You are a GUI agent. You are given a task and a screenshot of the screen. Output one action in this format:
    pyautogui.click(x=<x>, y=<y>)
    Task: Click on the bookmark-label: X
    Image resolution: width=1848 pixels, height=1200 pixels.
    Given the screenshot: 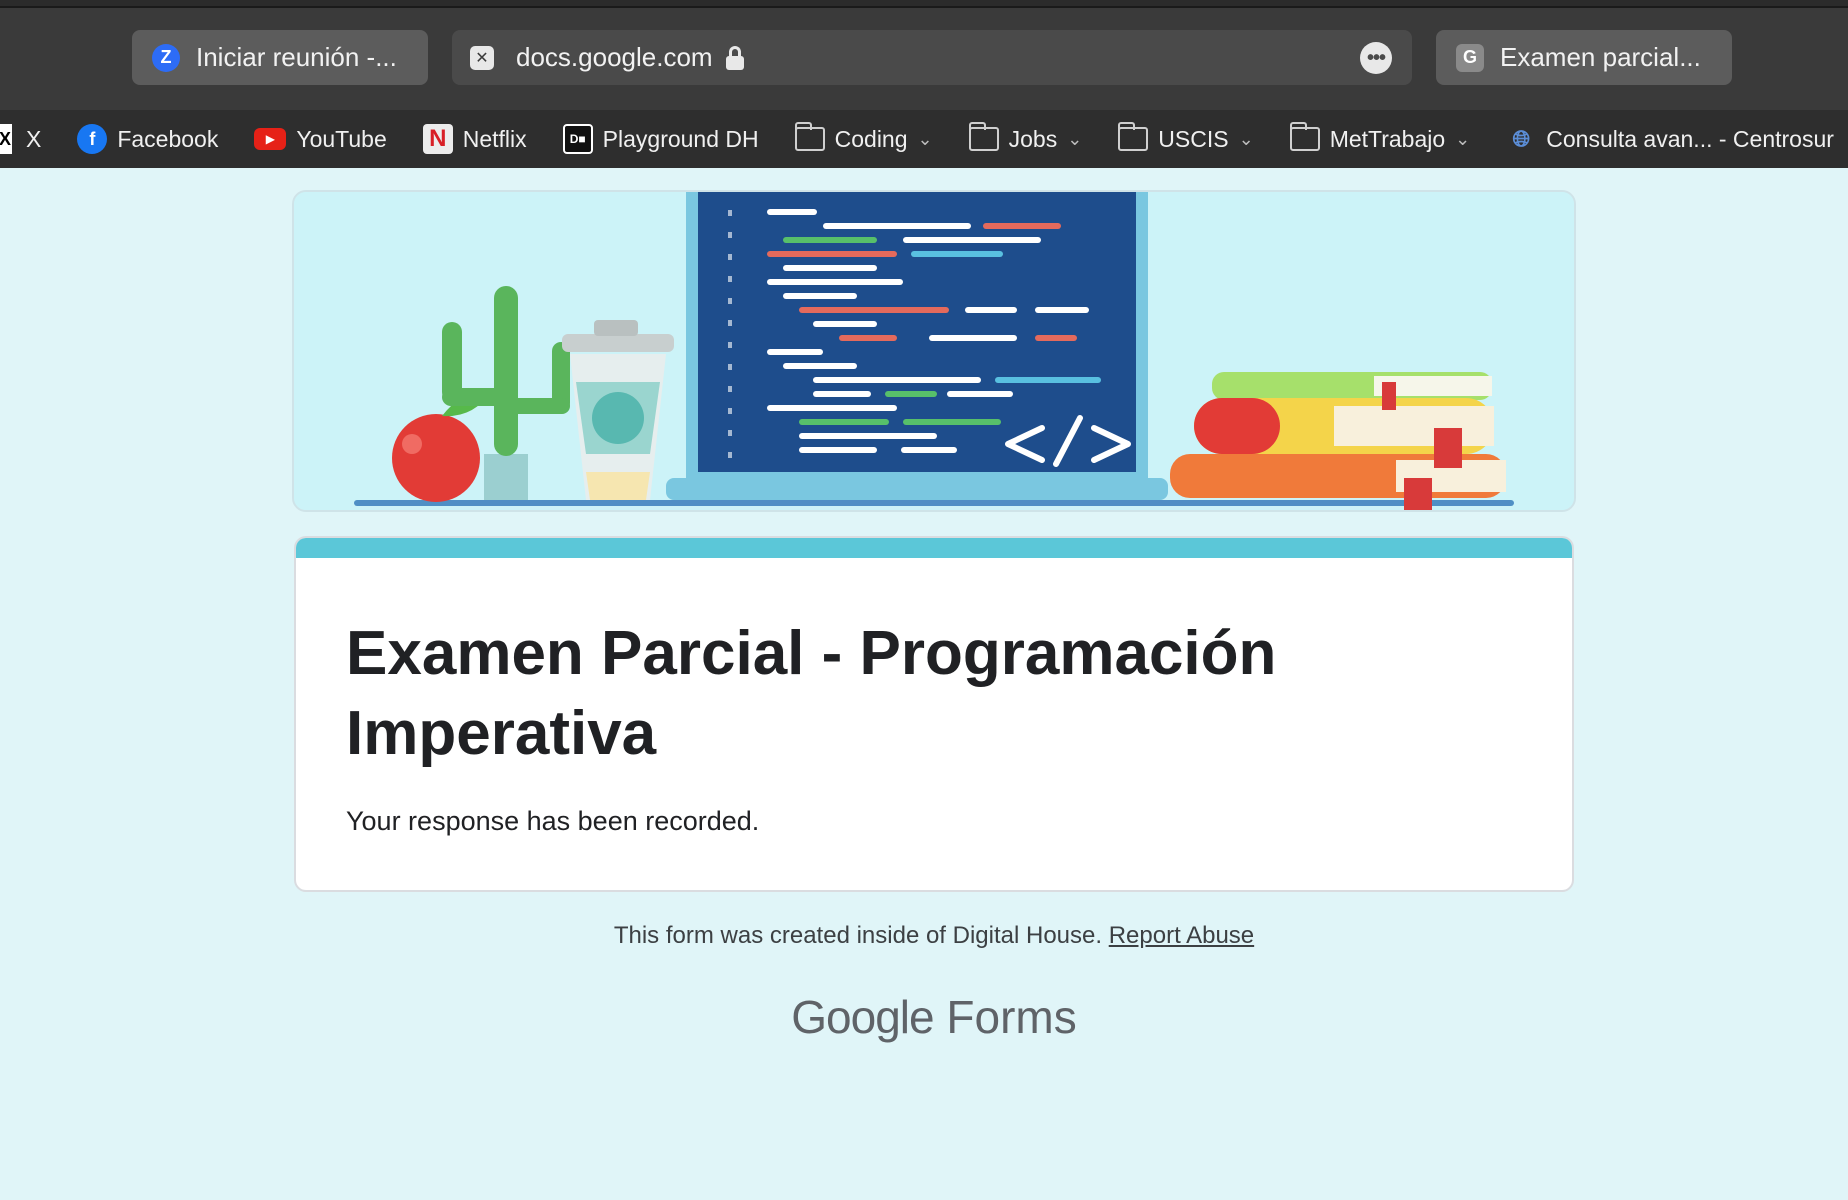 What is the action you would take?
    pyautogui.click(x=34, y=138)
    